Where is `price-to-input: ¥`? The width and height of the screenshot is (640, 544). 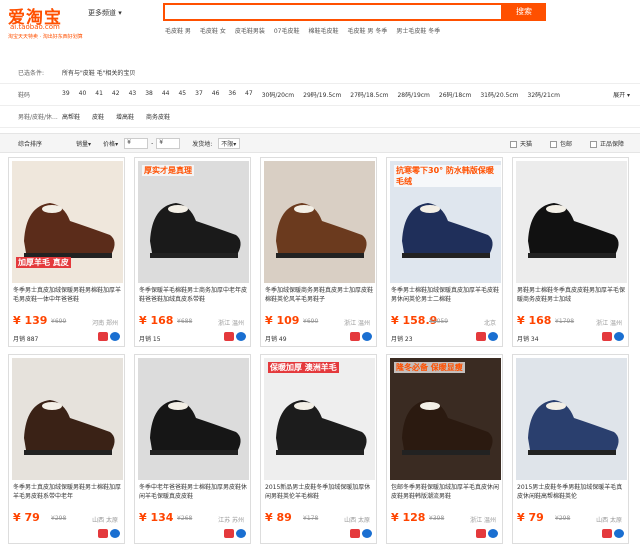
price-to-input: ¥ is located at coordinates (168, 143).